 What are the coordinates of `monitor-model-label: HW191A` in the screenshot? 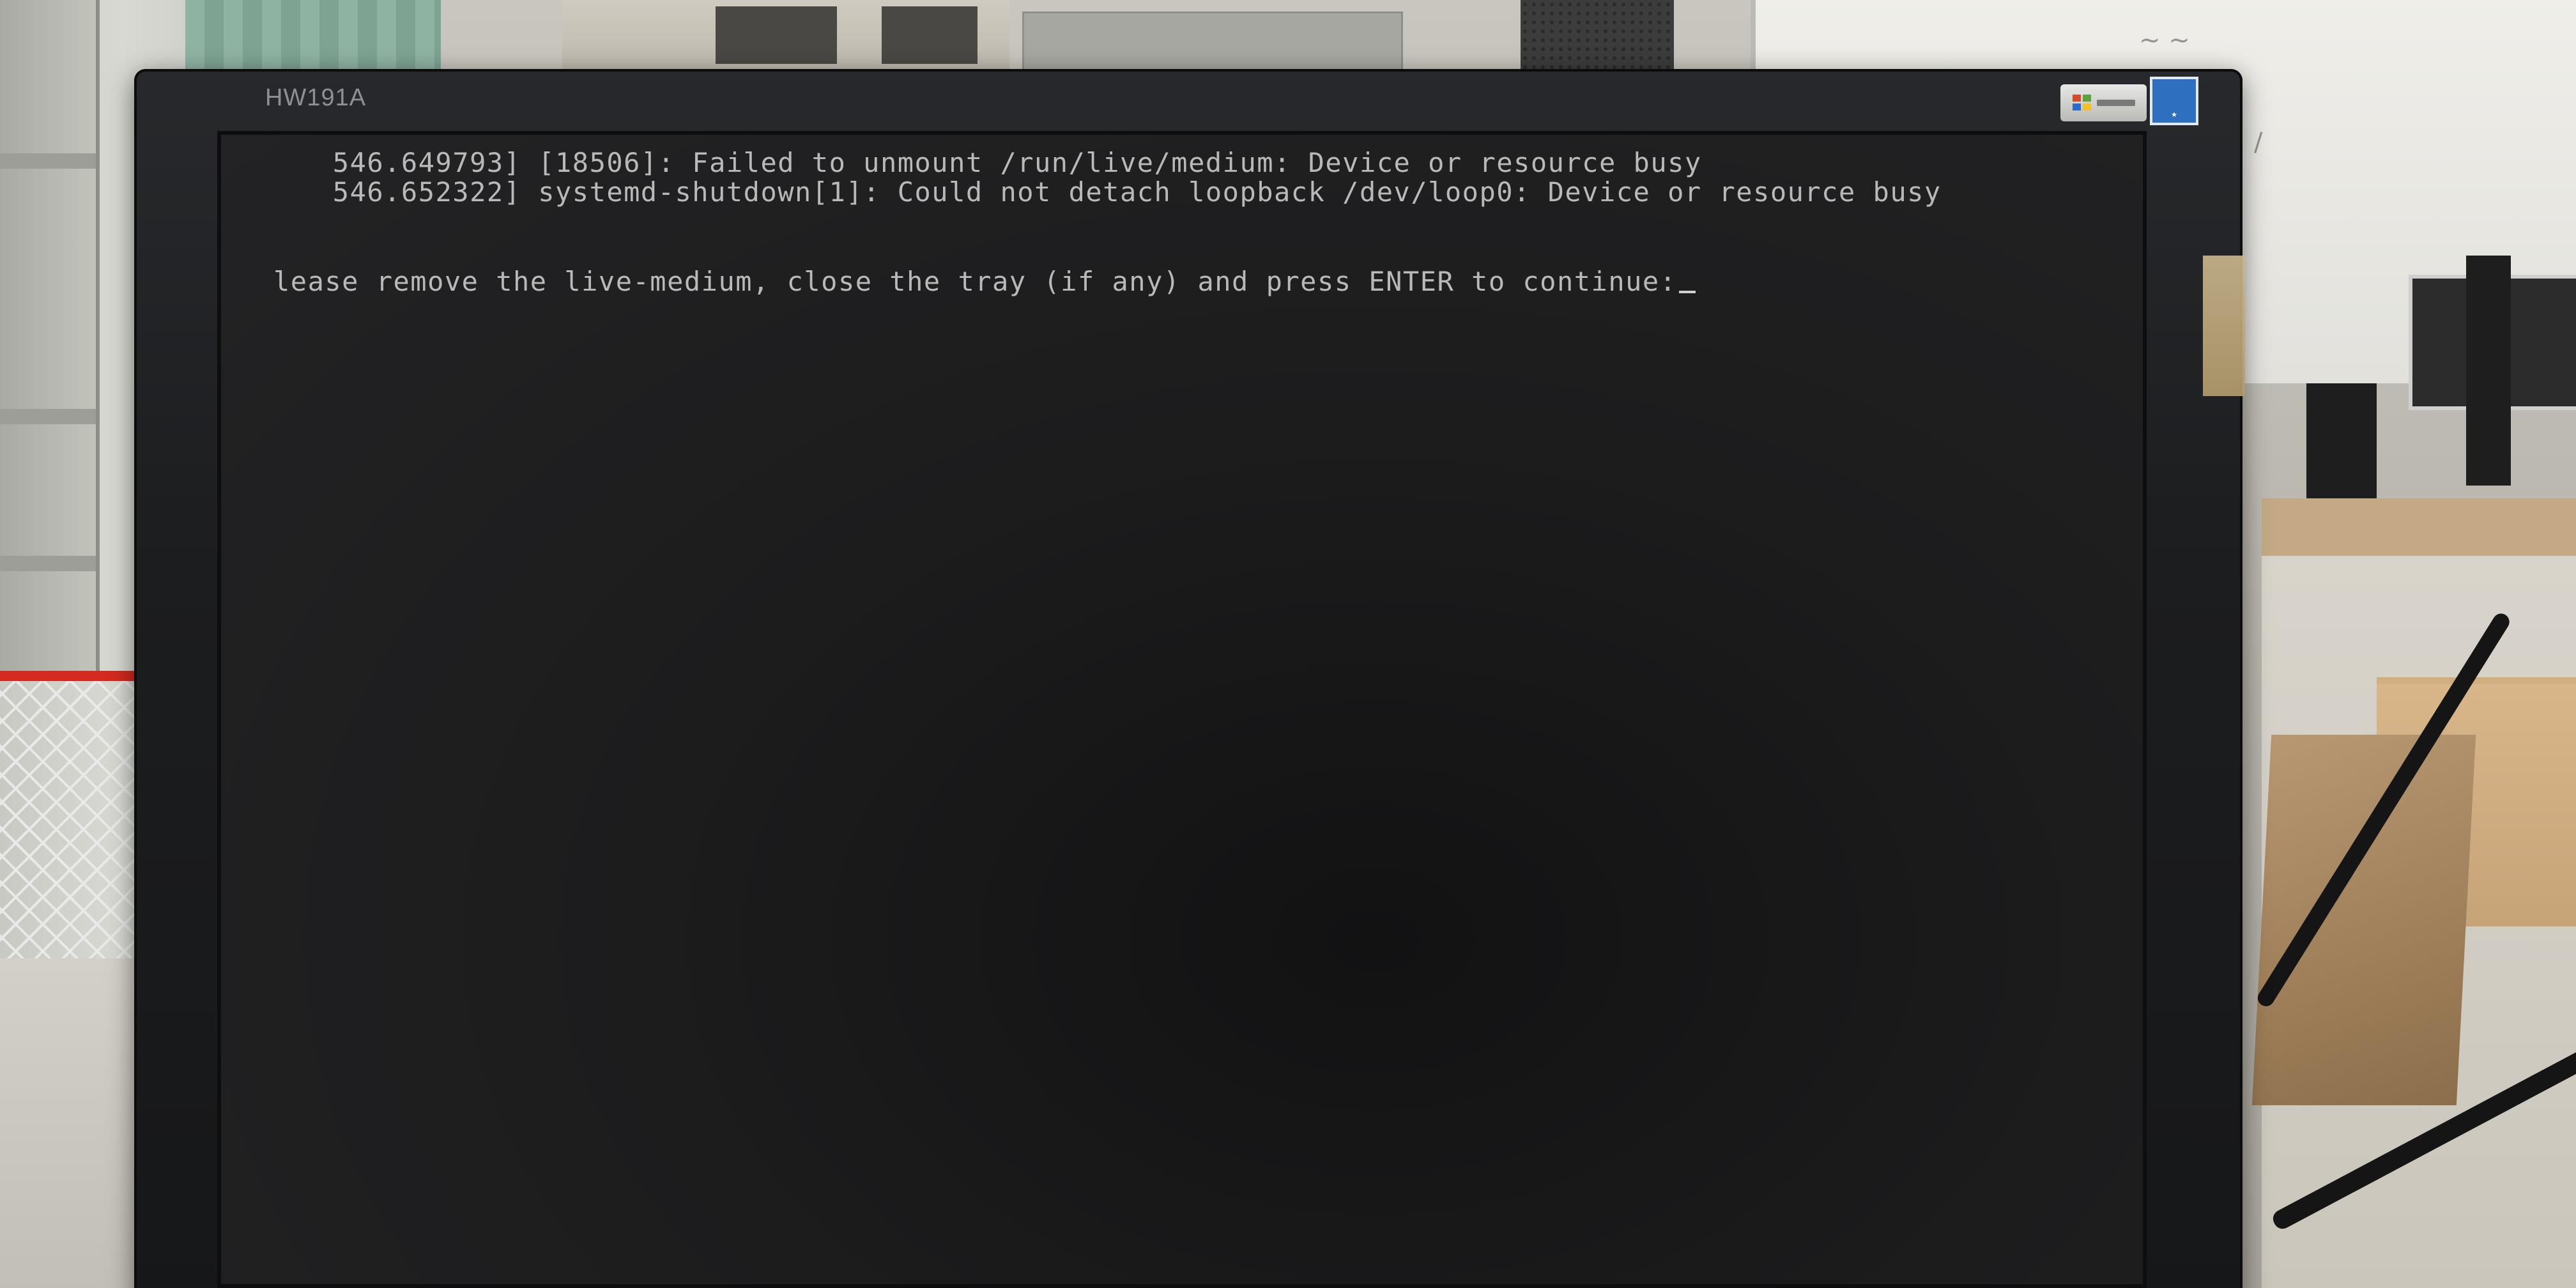 It's located at (316, 97).